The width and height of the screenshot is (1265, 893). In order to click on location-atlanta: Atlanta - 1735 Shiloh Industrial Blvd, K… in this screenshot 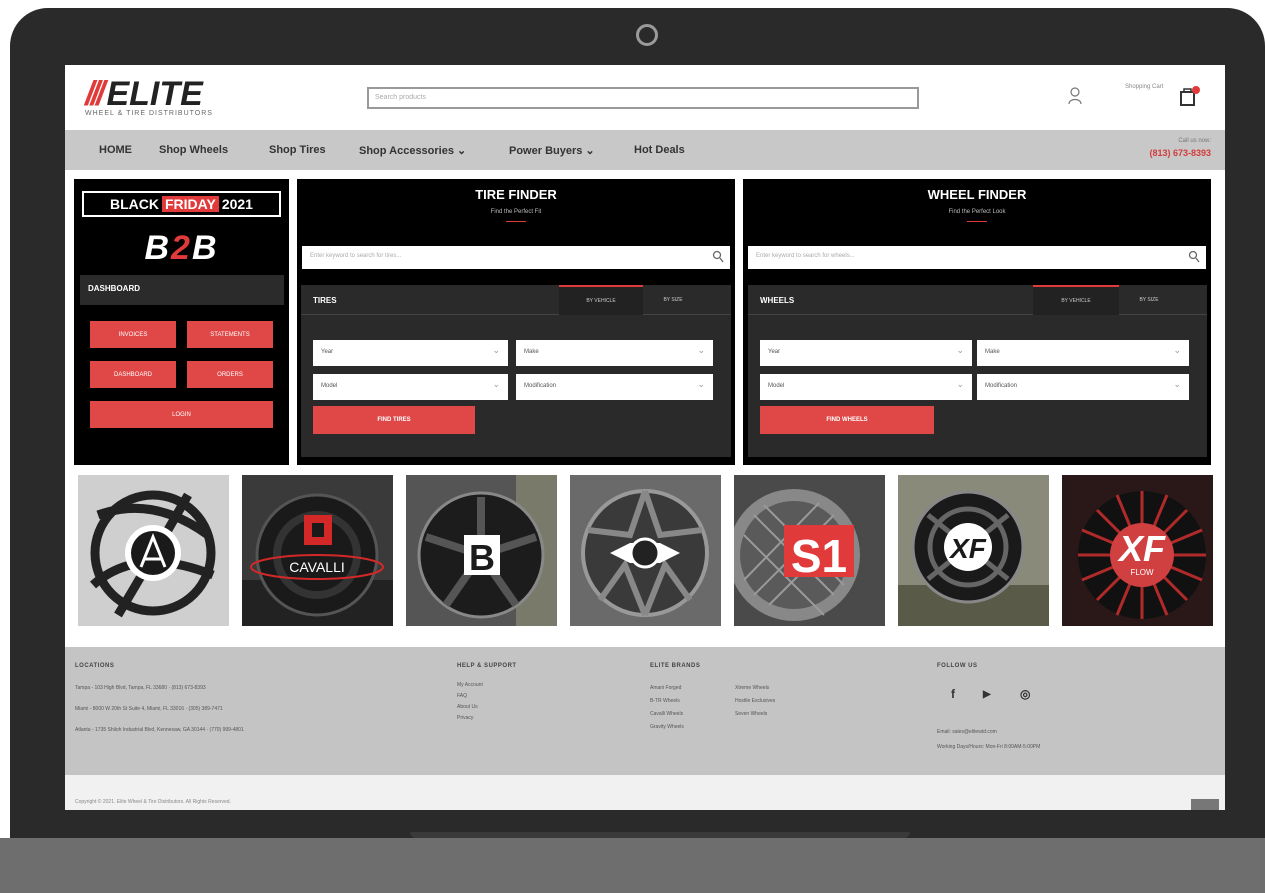, I will do `click(159, 730)`.